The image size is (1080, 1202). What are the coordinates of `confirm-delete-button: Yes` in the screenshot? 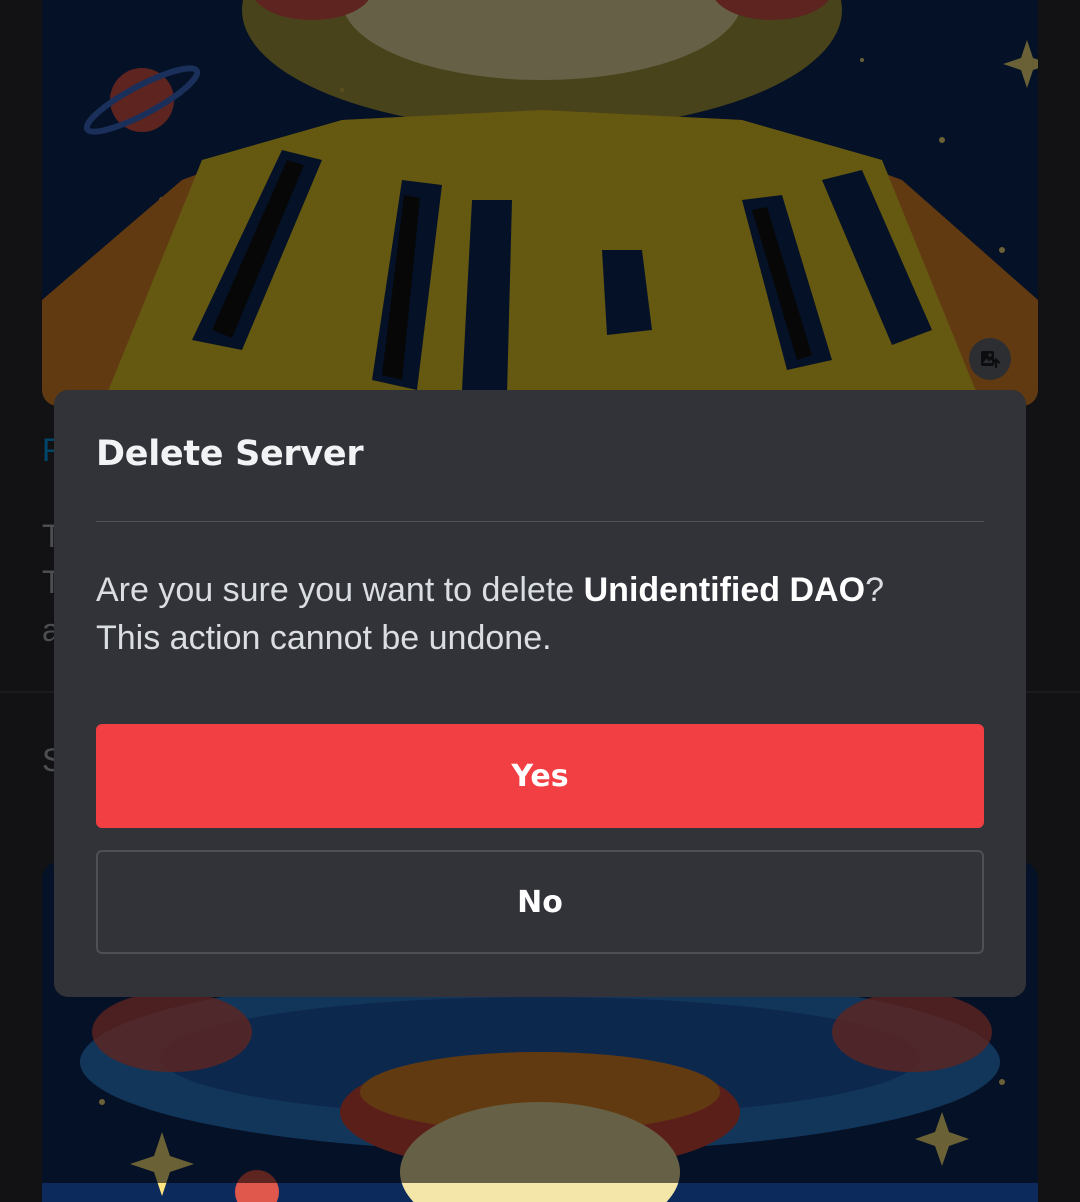 It's located at (540, 776).